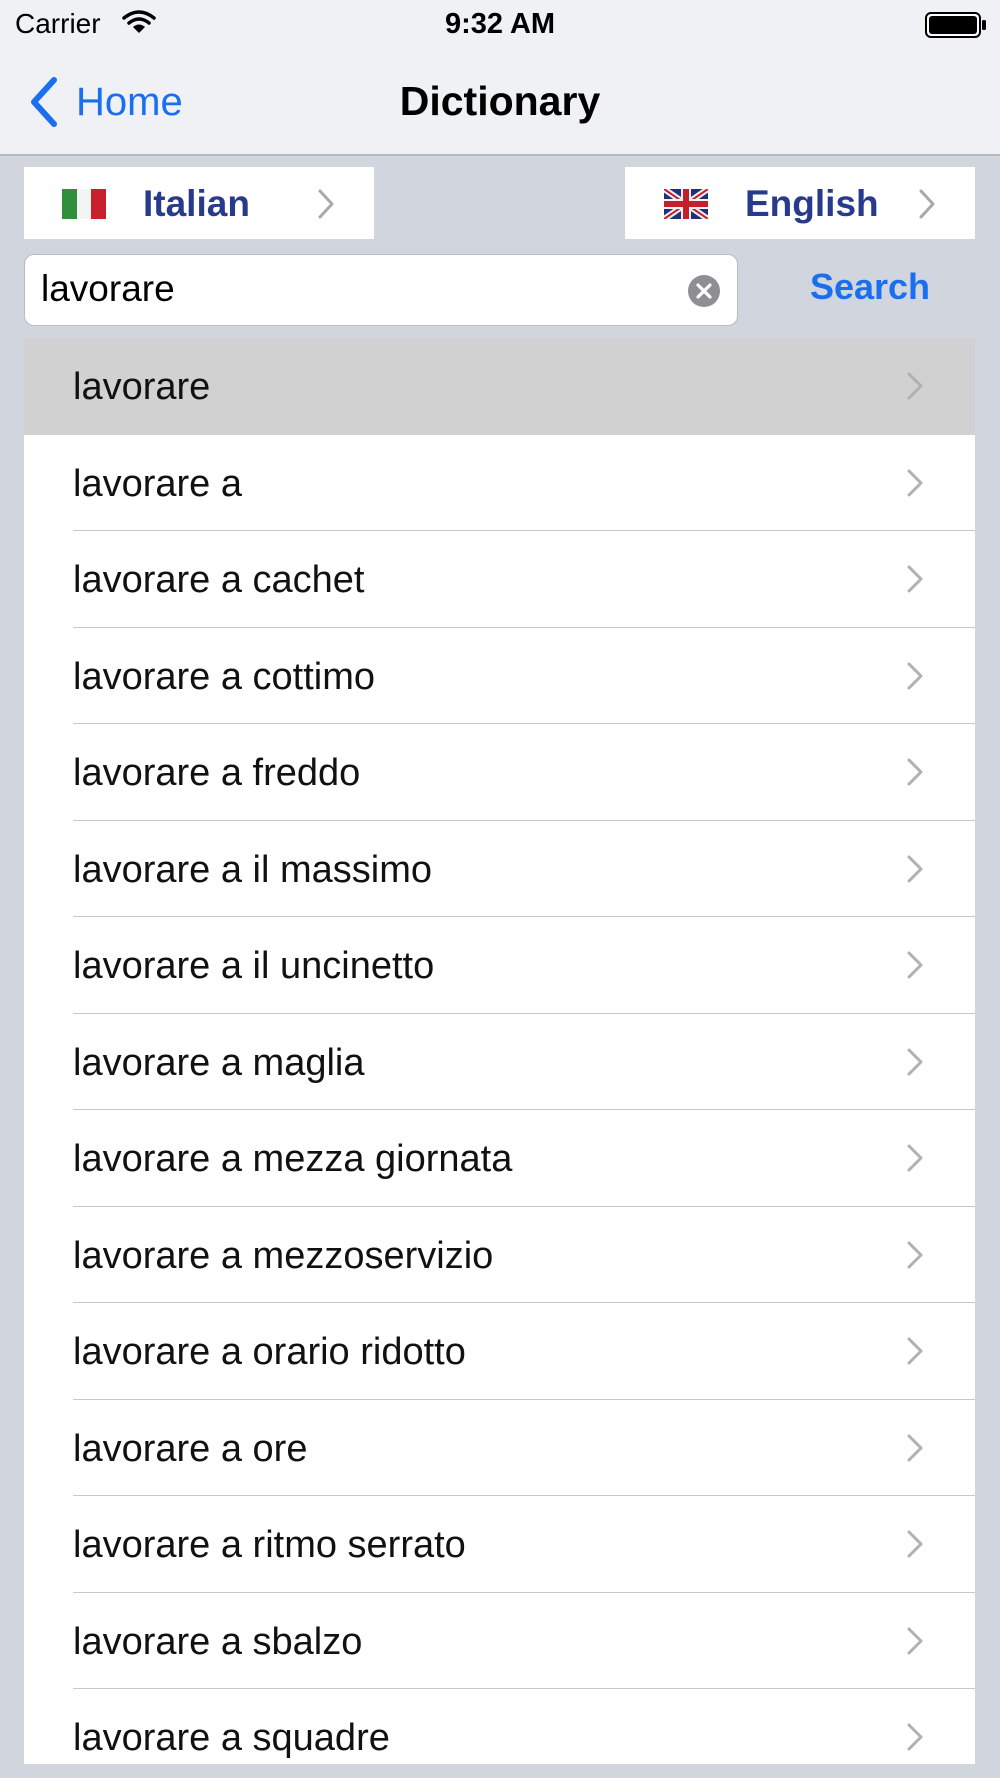  What do you see at coordinates (224, 676) in the screenshot?
I see `result-label: lavorare a cottimo` at bounding box center [224, 676].